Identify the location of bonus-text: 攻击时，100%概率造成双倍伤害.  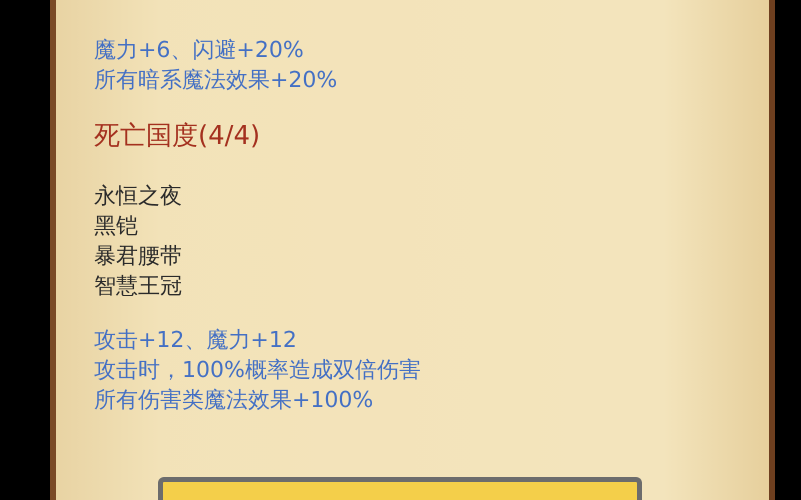
(257, 370).